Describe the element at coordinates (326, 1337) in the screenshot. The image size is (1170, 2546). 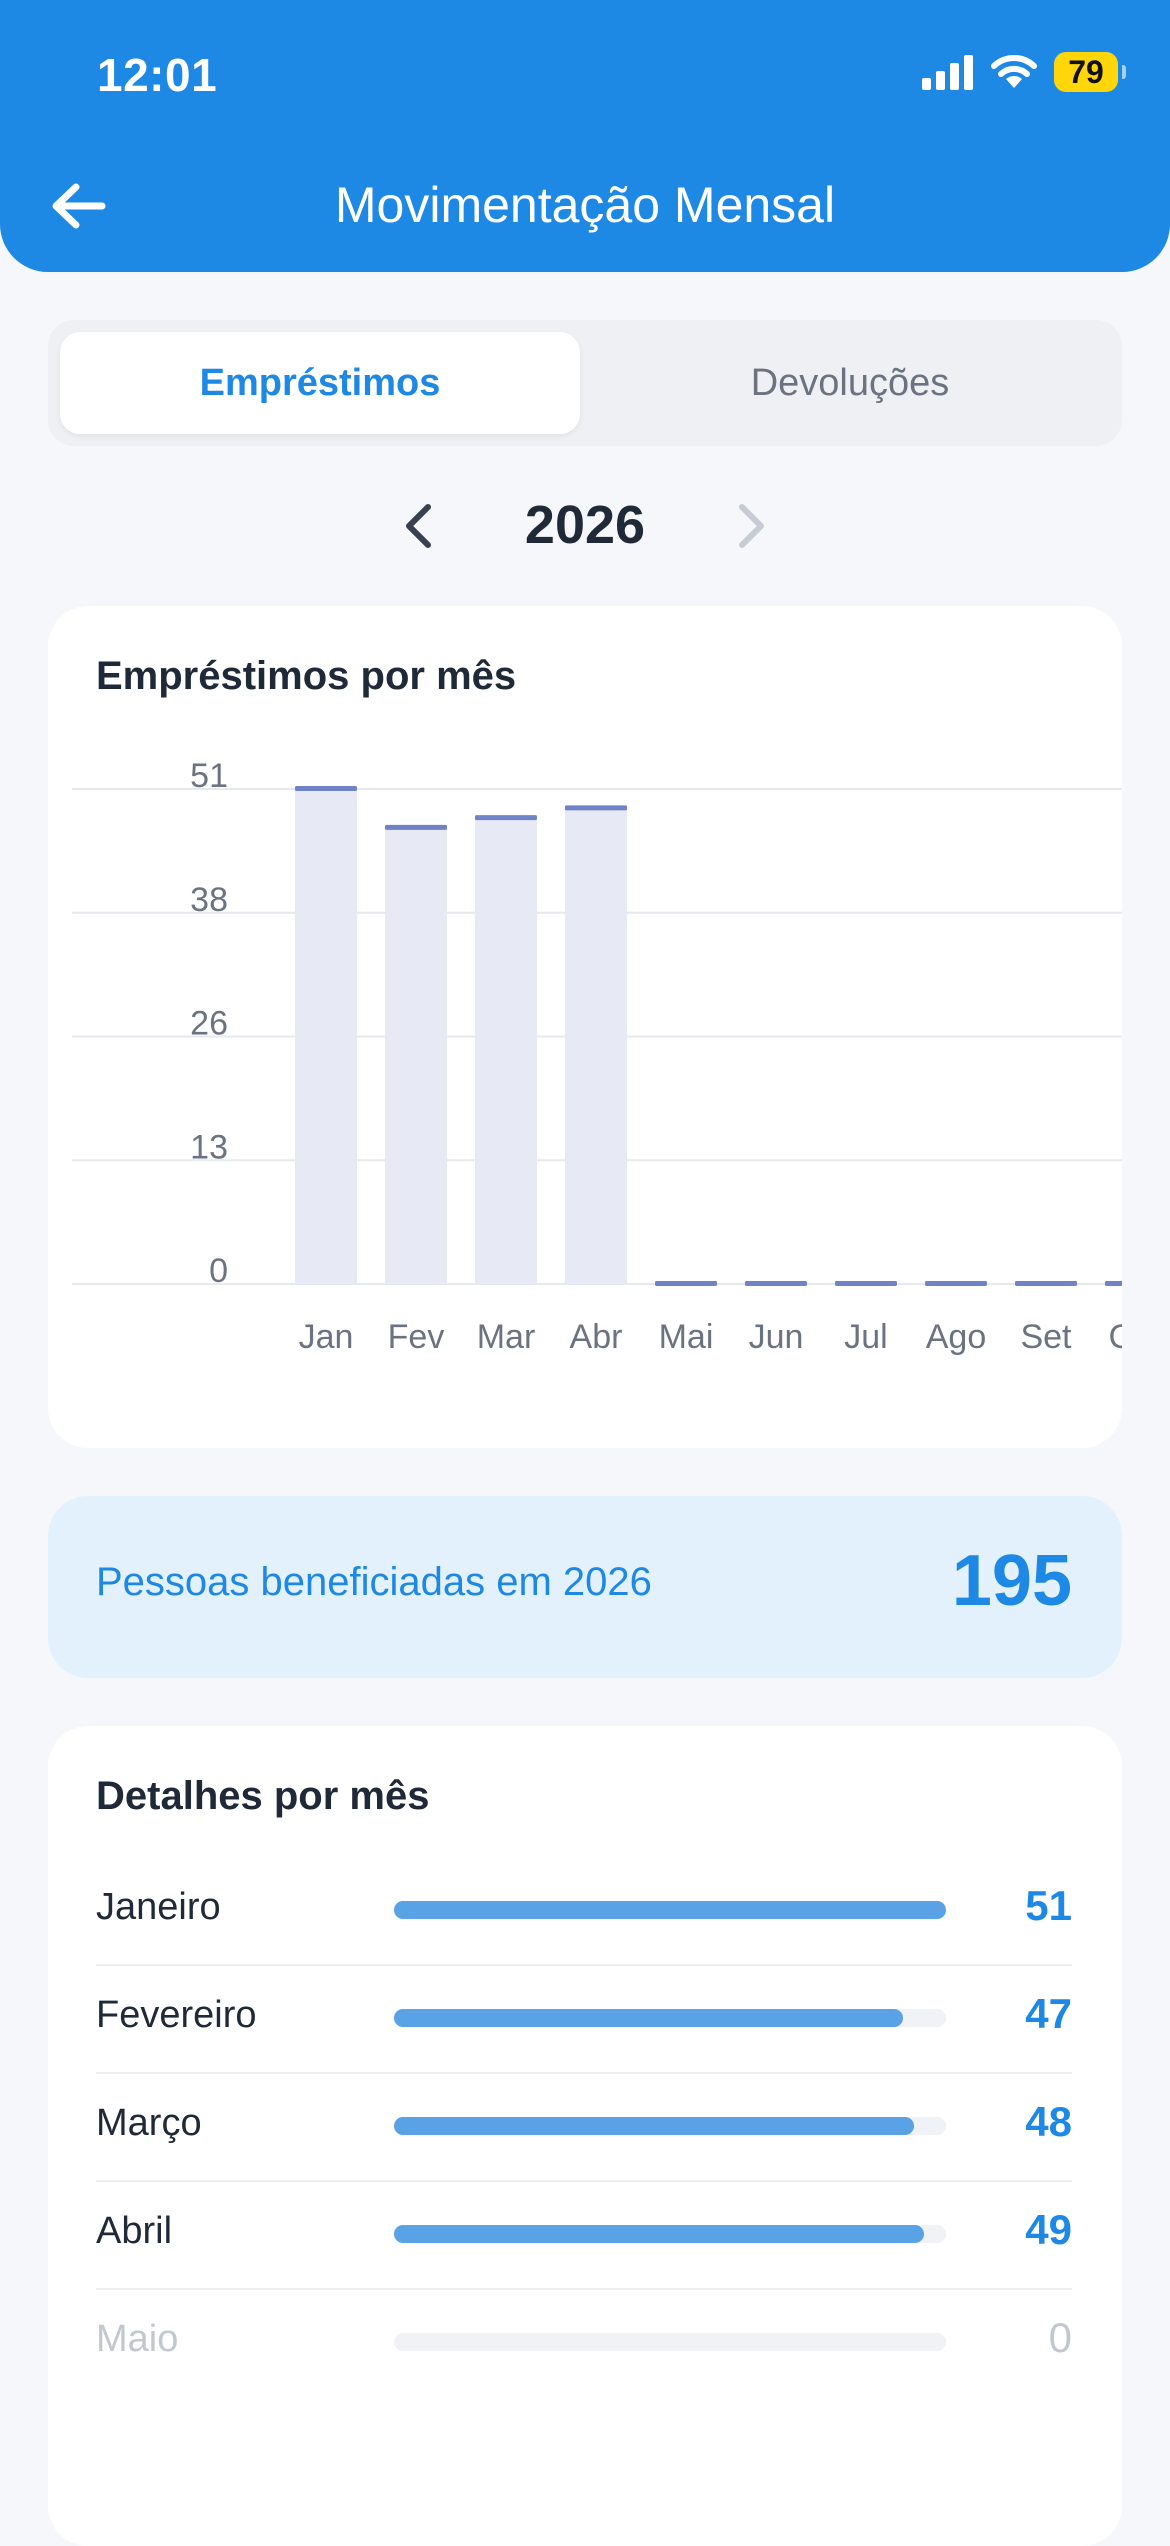
I see `x-tick-label: Jan` at that location.